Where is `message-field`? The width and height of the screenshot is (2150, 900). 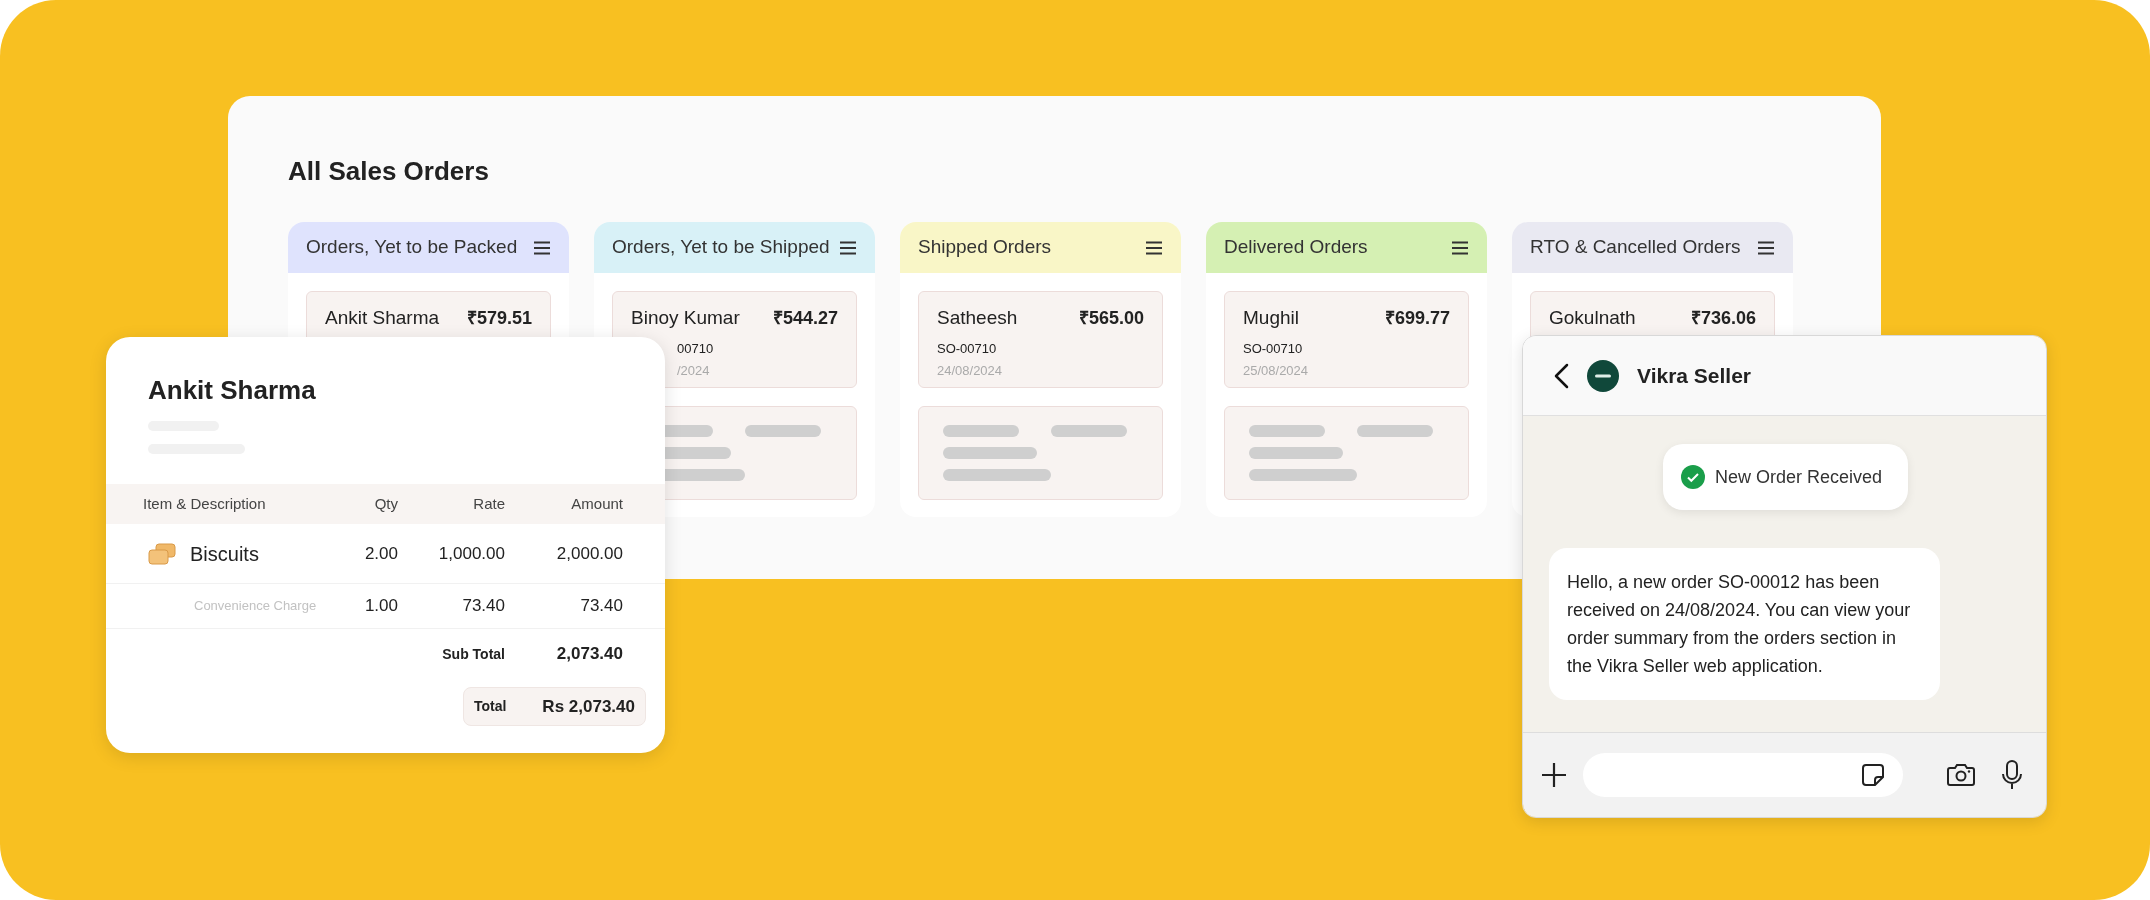 message-field is located at coordinates (1743, 775).